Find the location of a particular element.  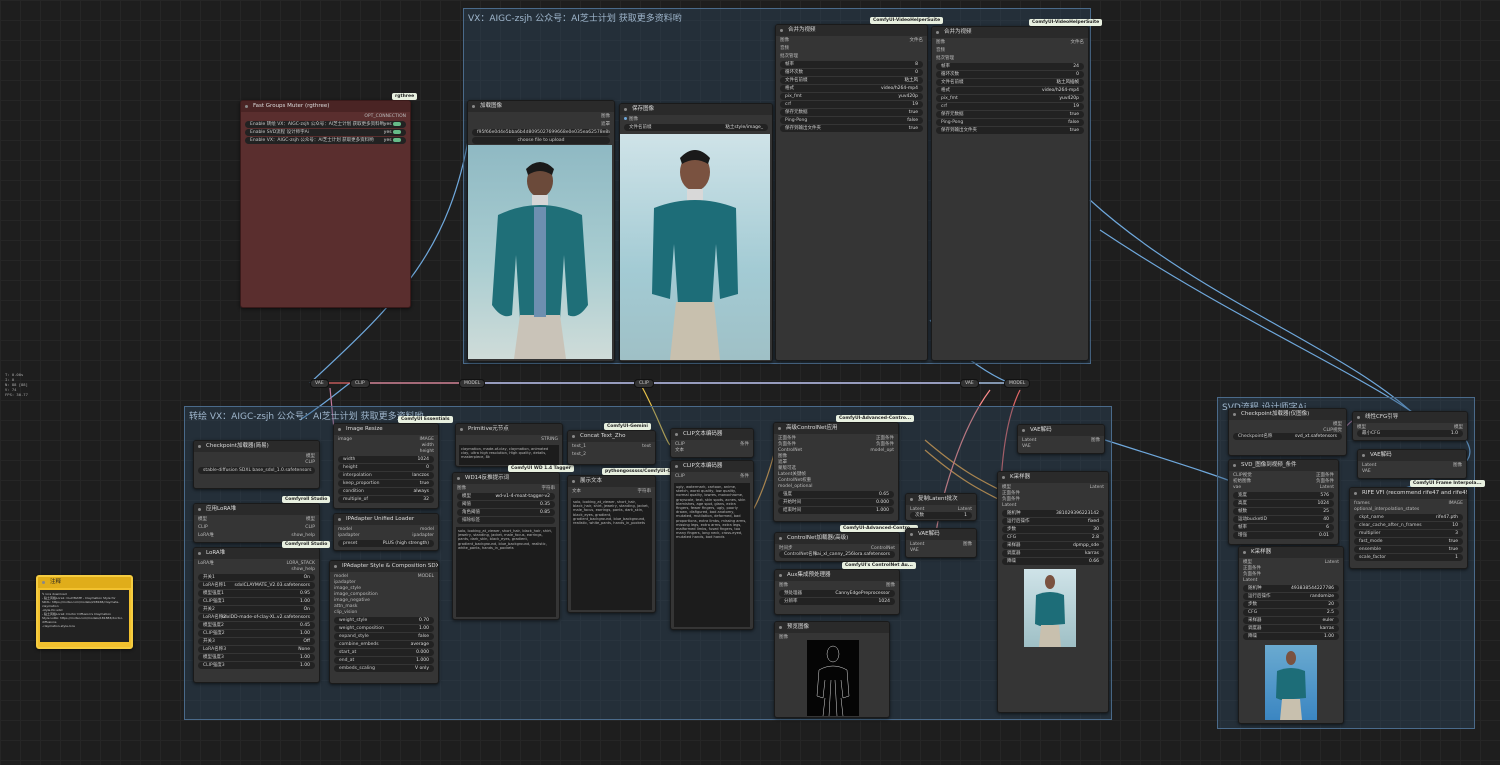

controlnet-setting-field: 开始时间 0.000 is located at coordinates (836, 502).